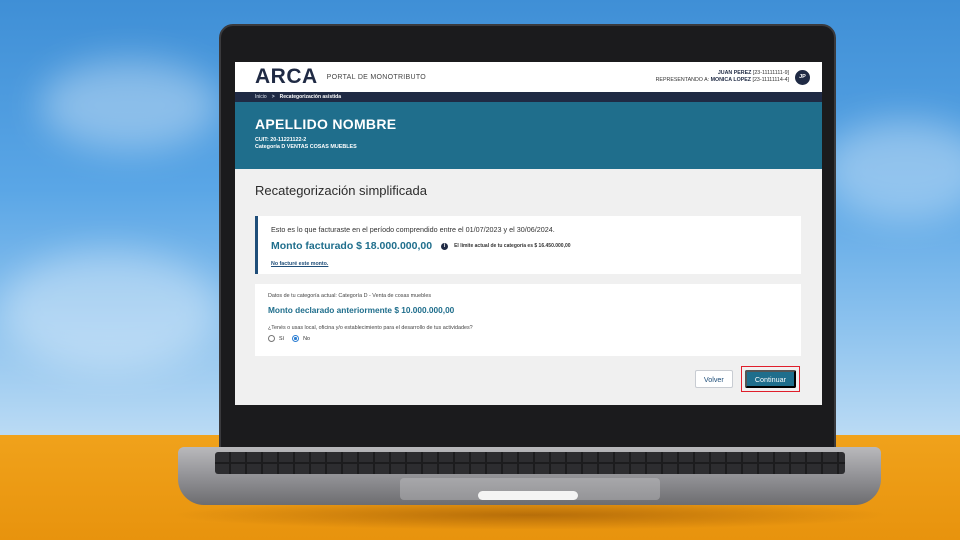 The image size is (960, 540). Describe the element at coordinates (734, 73) in the screenshot. I see `user-name: JUAN PEREZ` at that location.